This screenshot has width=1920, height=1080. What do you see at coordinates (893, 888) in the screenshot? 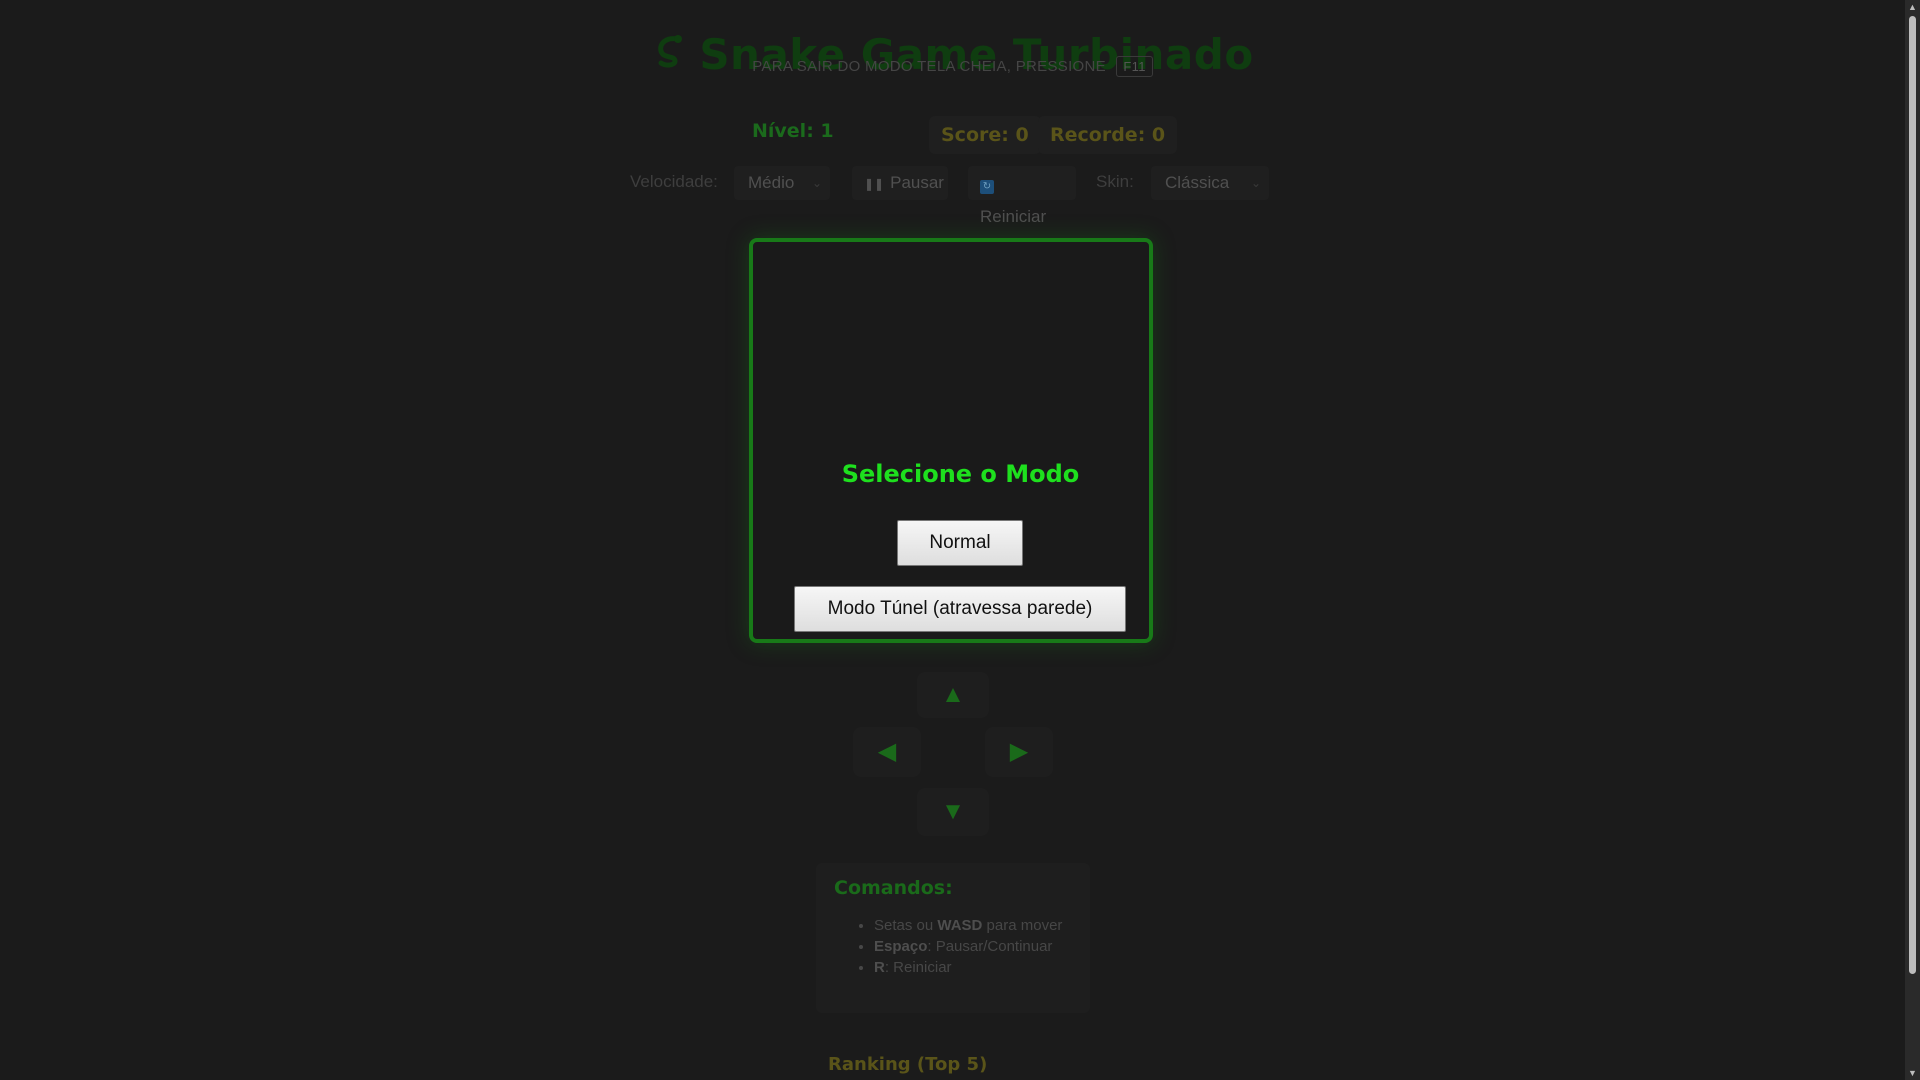
I see `commands-title: Comandos:` at bounding box center [893, 888].